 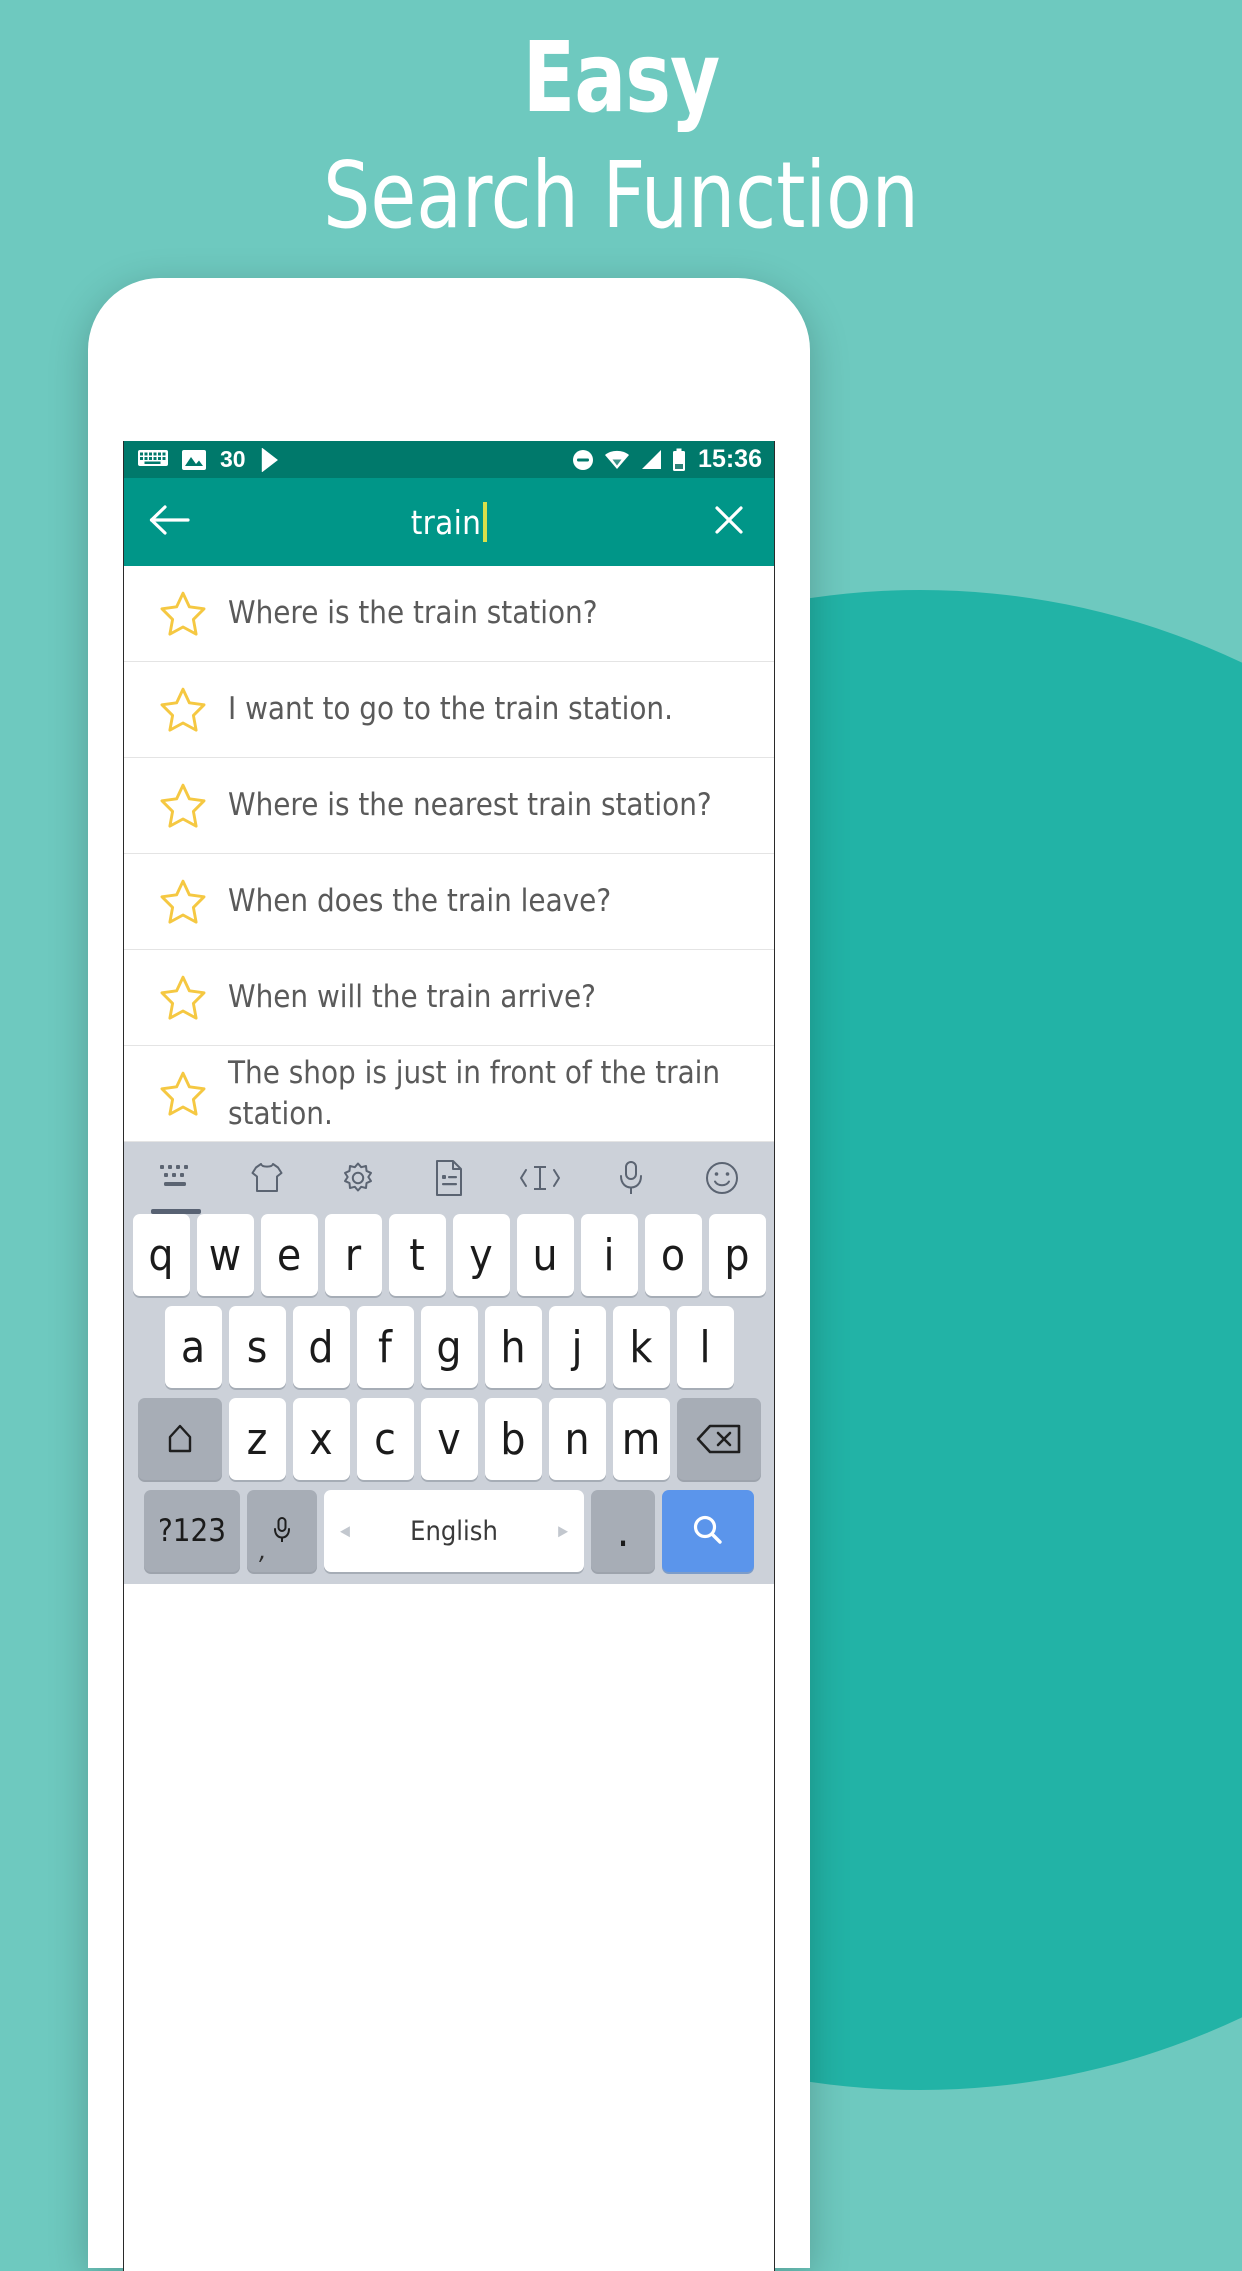 What do you see at coordinates (192, 1531) in the screenshot?
I see `symbols-key: ?123` at bounding box center [192, 1531].